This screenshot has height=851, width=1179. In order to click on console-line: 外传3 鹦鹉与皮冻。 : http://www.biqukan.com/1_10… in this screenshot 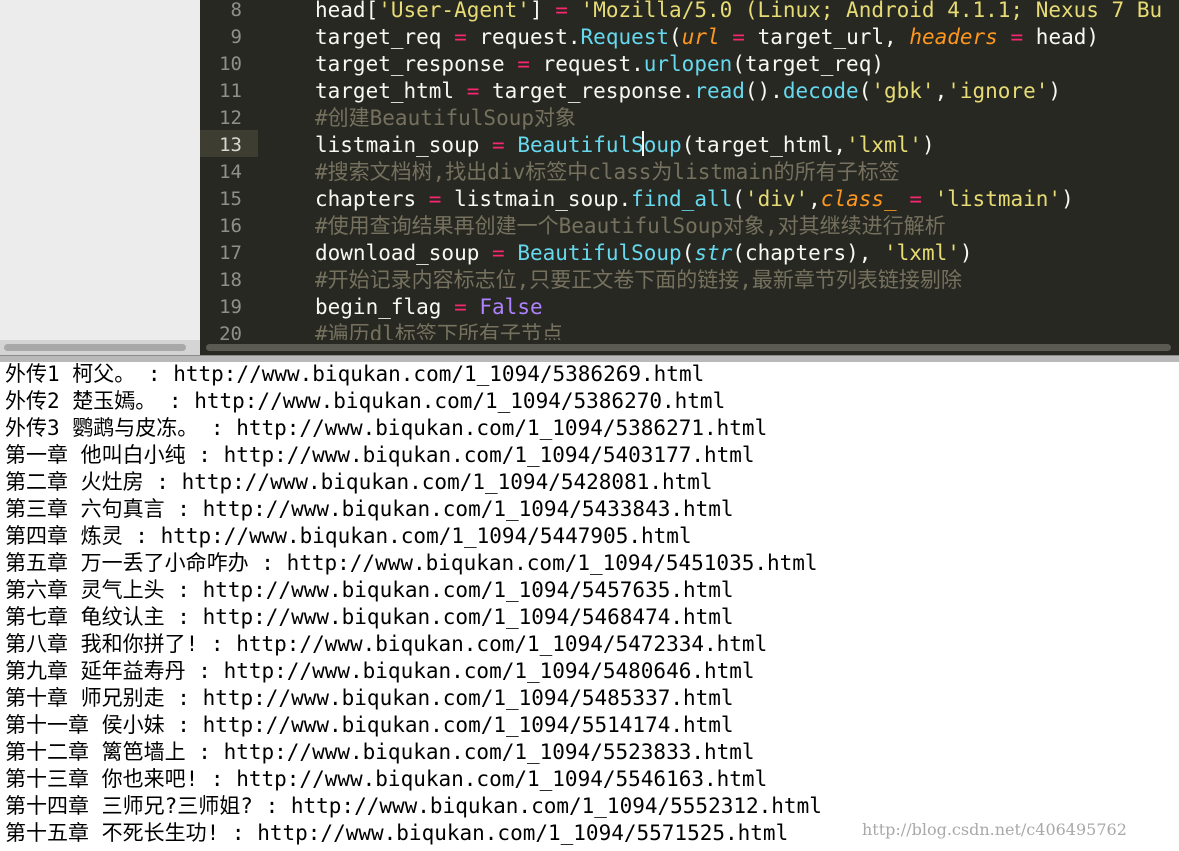, I will do `click(386, 428)`.